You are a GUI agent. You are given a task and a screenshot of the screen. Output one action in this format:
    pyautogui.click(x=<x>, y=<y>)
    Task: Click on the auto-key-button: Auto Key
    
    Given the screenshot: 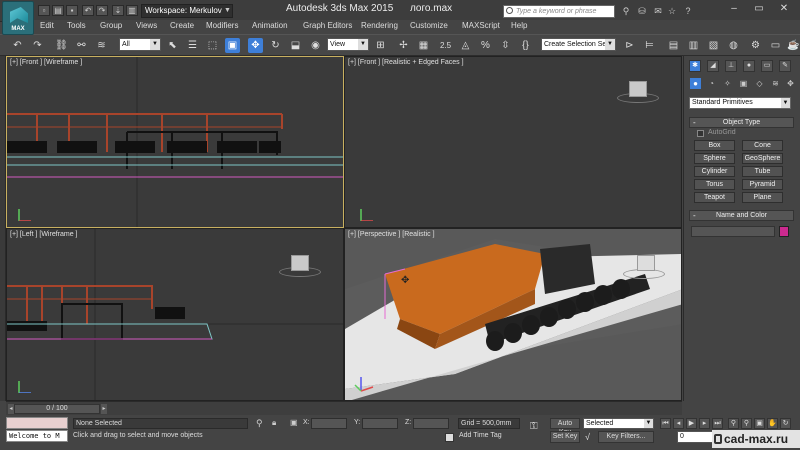 What is the action you would take?
    pyautogui.click(x=565, y=427)
    